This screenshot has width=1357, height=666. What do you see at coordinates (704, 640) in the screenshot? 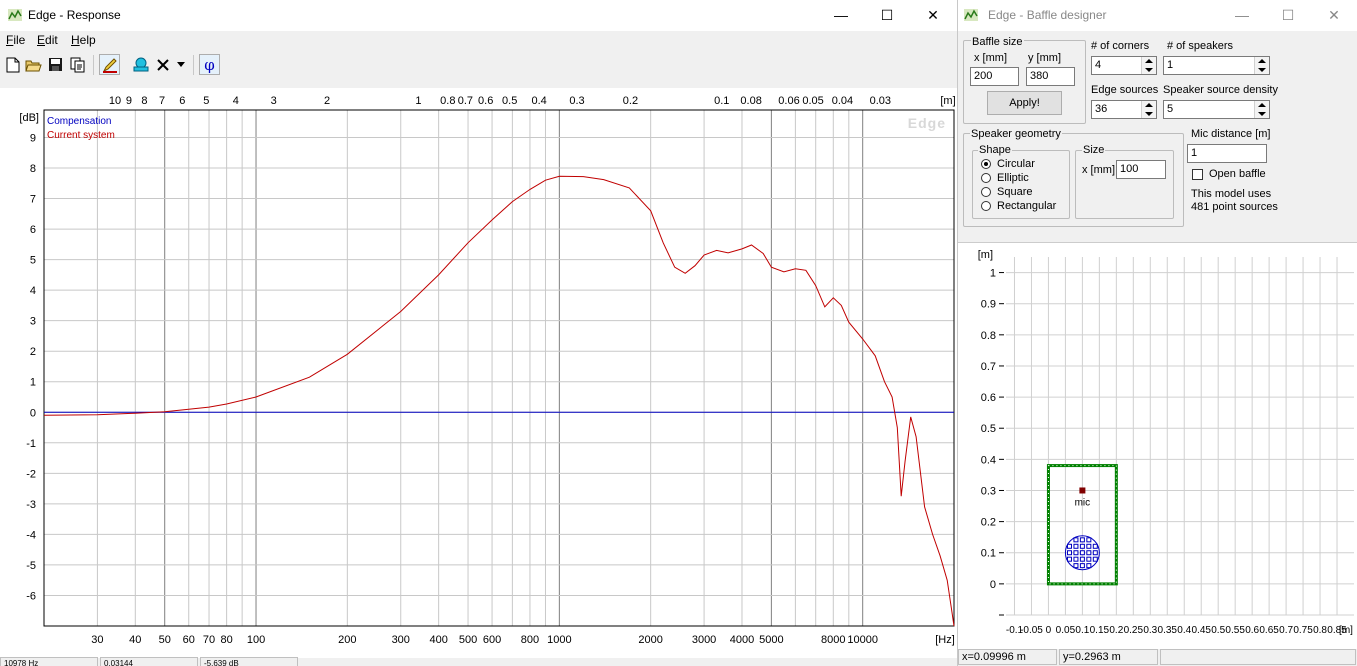
I see `x-tick-label: 3000` at bounding box center [704, 640].